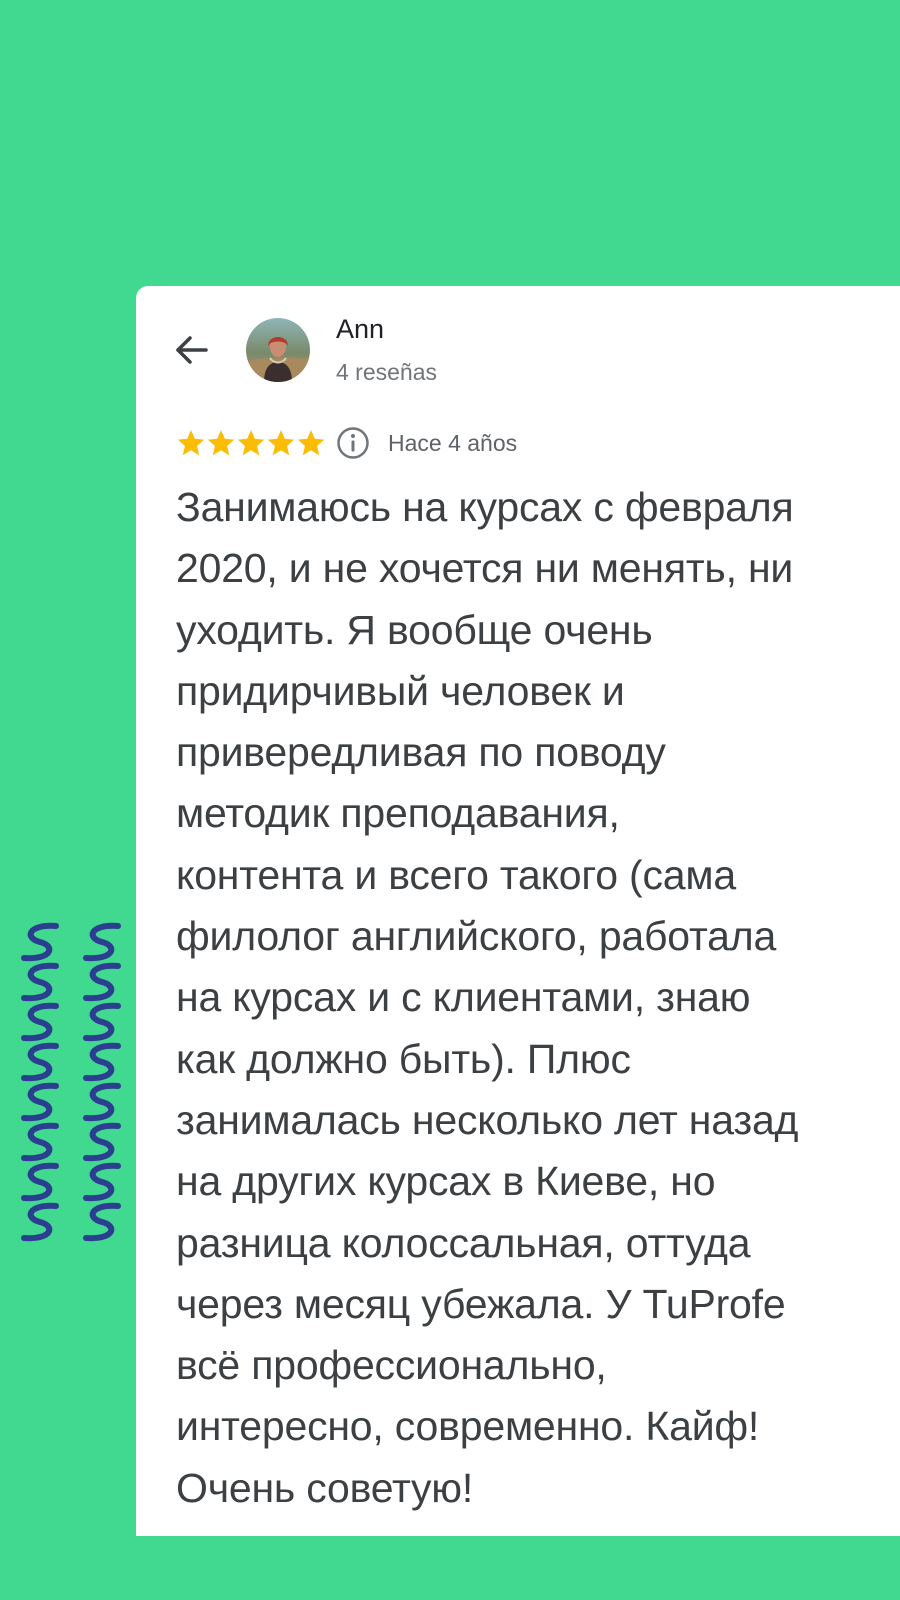  What do you see at coordinates (102, 1082) in the screenshot?
I see `wave-decoration-right` at bounding box center [102, 1082].